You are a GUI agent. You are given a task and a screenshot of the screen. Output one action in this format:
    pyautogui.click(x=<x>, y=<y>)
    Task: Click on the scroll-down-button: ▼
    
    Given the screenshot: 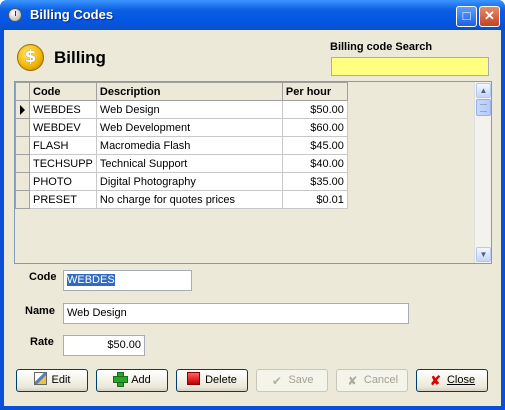 What is the action you would take?
    pyautogui.click(x=483, y=254)
    